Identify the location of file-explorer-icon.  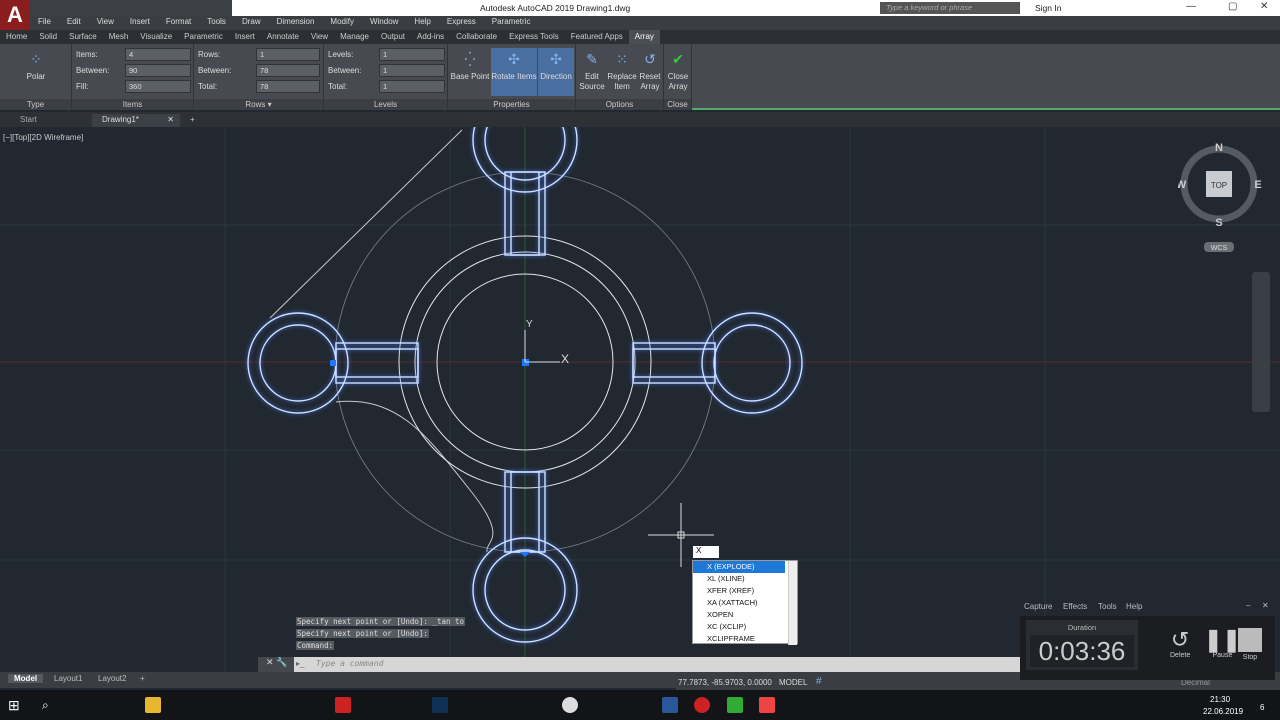
(153, 705).